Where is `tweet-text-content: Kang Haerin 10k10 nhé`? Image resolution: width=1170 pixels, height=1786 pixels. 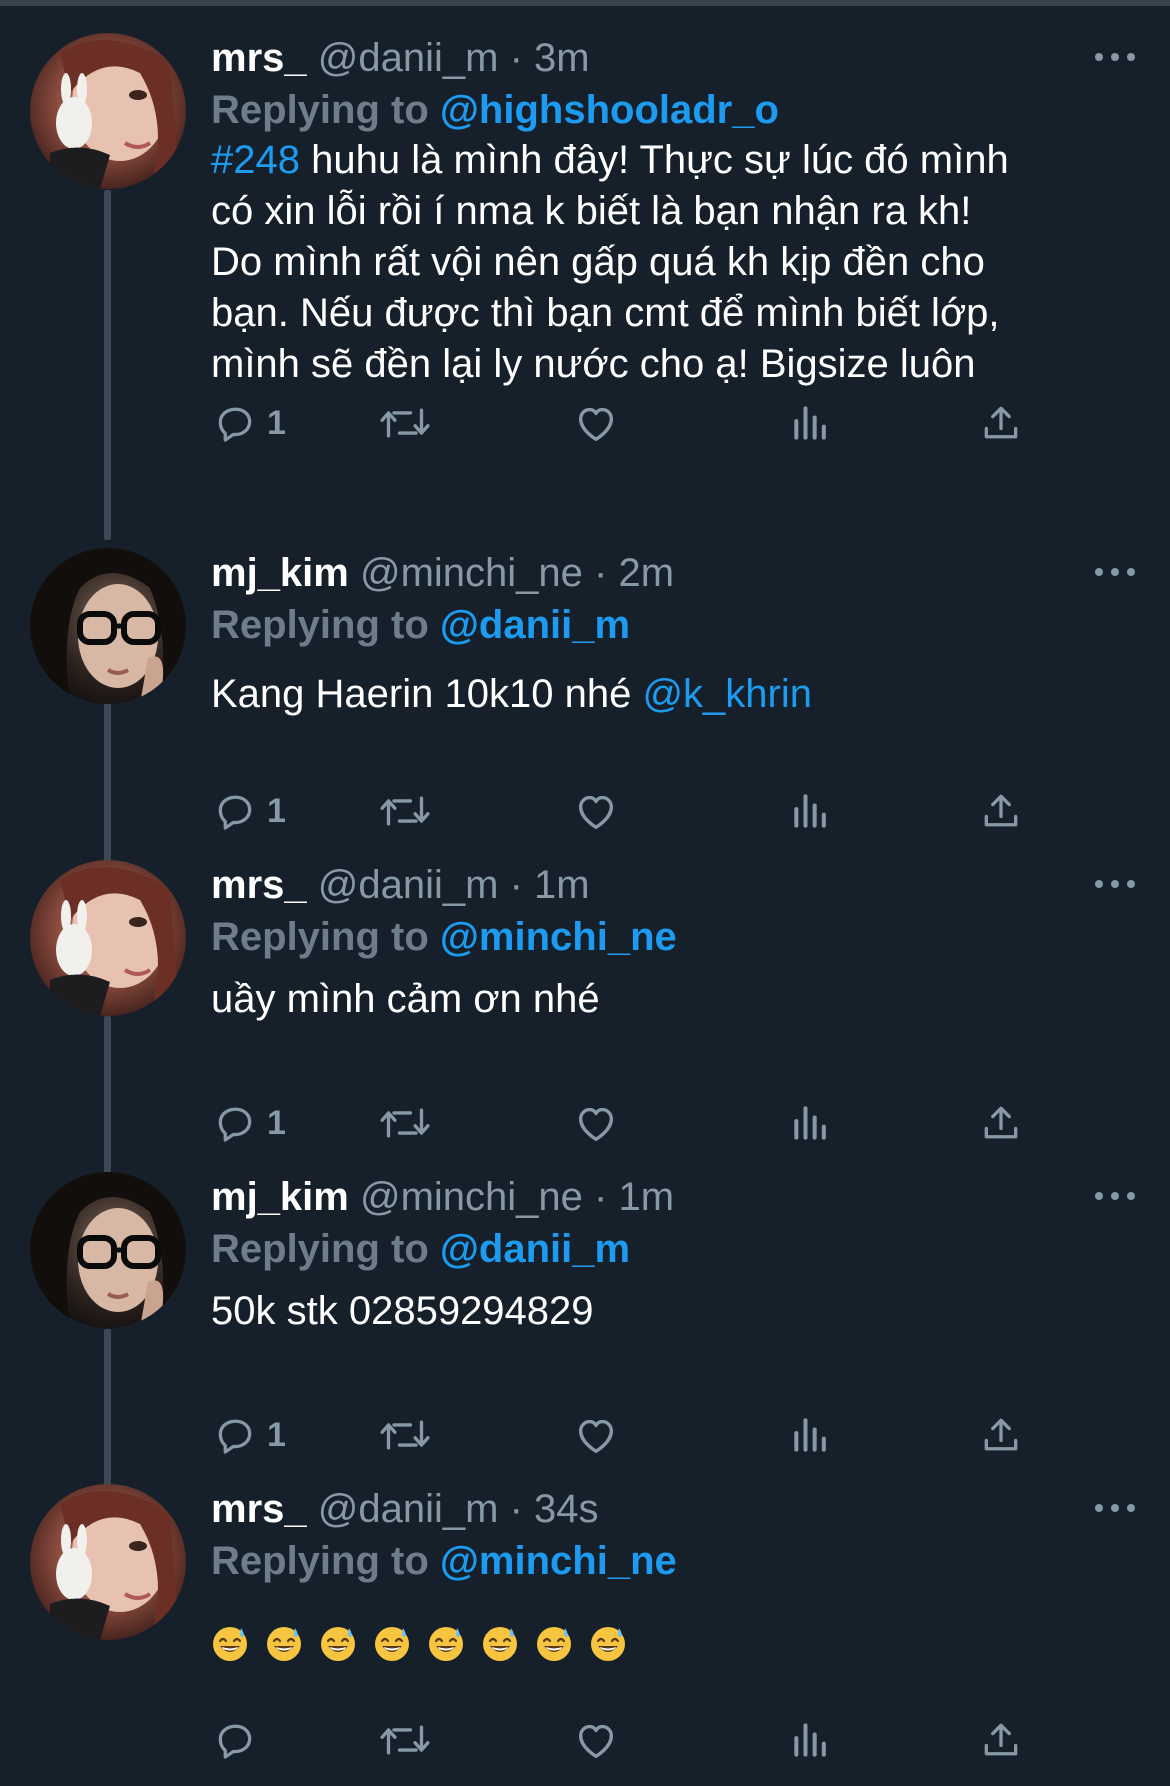 tweet-text-content: Kang Haerin 10k10 nhé is located at coordinates (427, 694).